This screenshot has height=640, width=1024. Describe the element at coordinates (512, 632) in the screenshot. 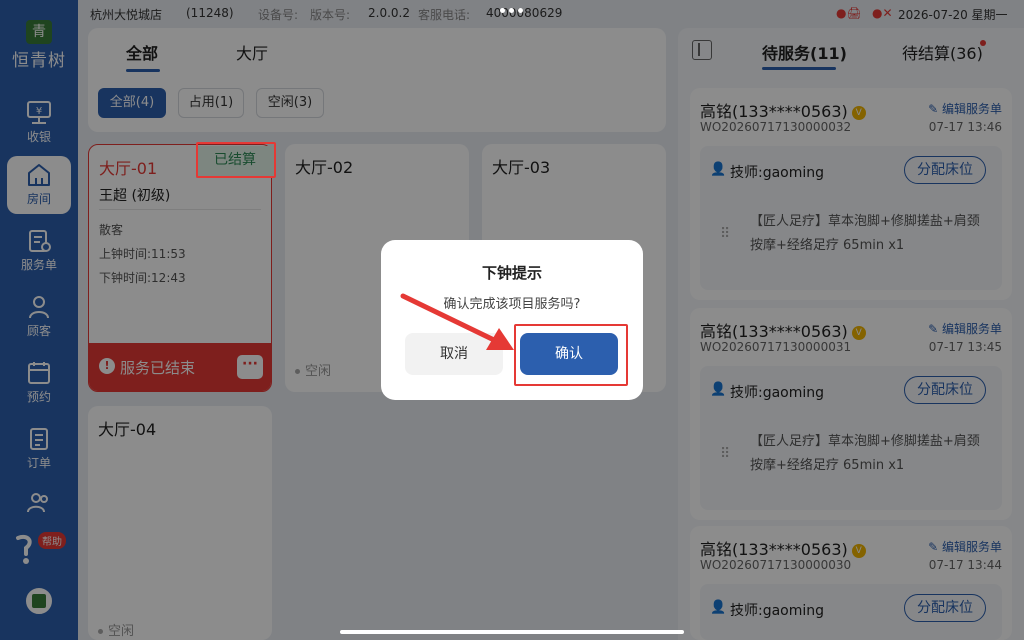

I see `home-indicator` at that location.